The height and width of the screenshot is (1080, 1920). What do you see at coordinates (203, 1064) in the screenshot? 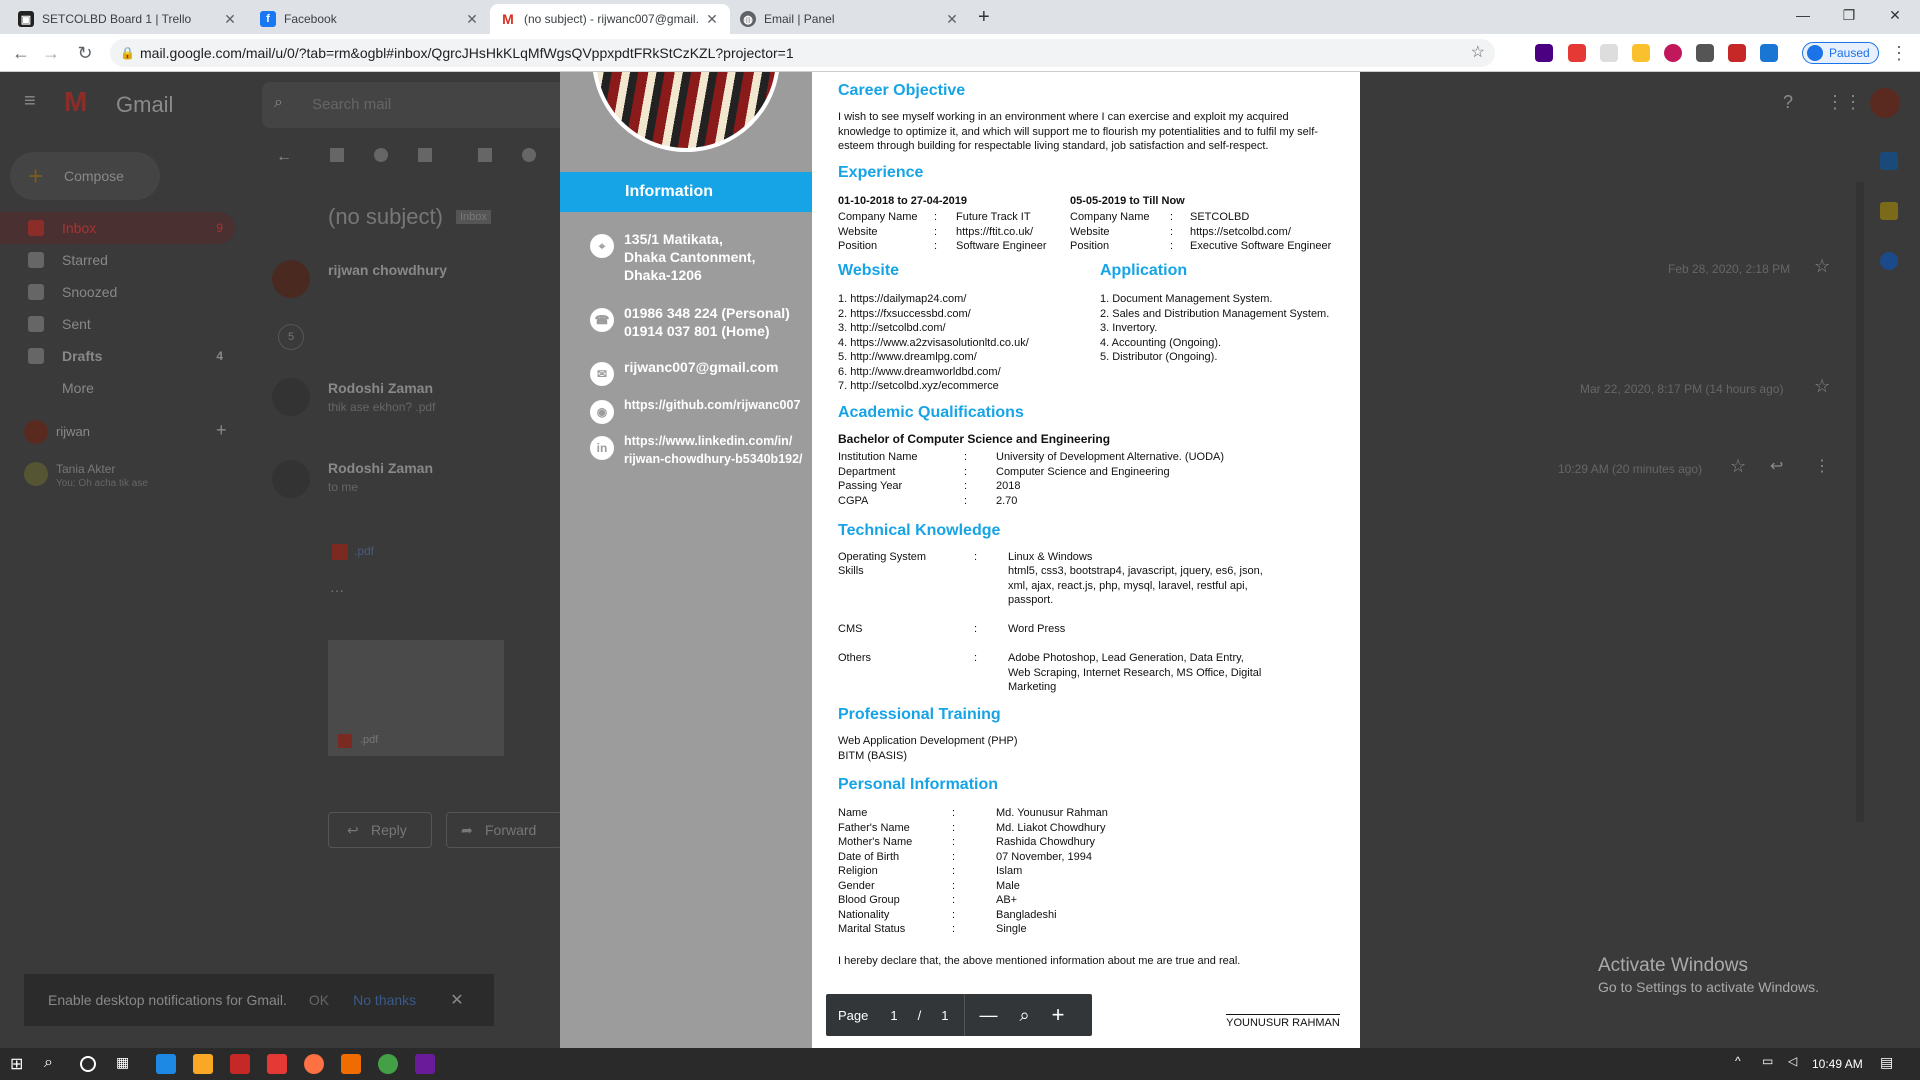
I see `file-explorer-icon` at bounding box center [203, 1064].